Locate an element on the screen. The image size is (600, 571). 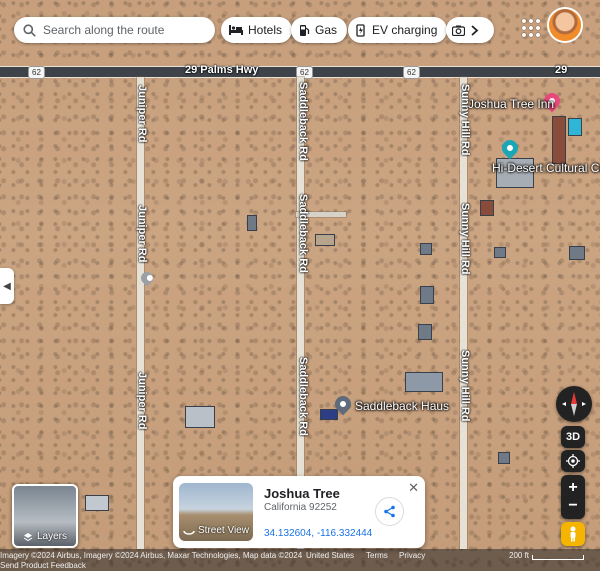
juniper-road is located at coordinates (140, 313).